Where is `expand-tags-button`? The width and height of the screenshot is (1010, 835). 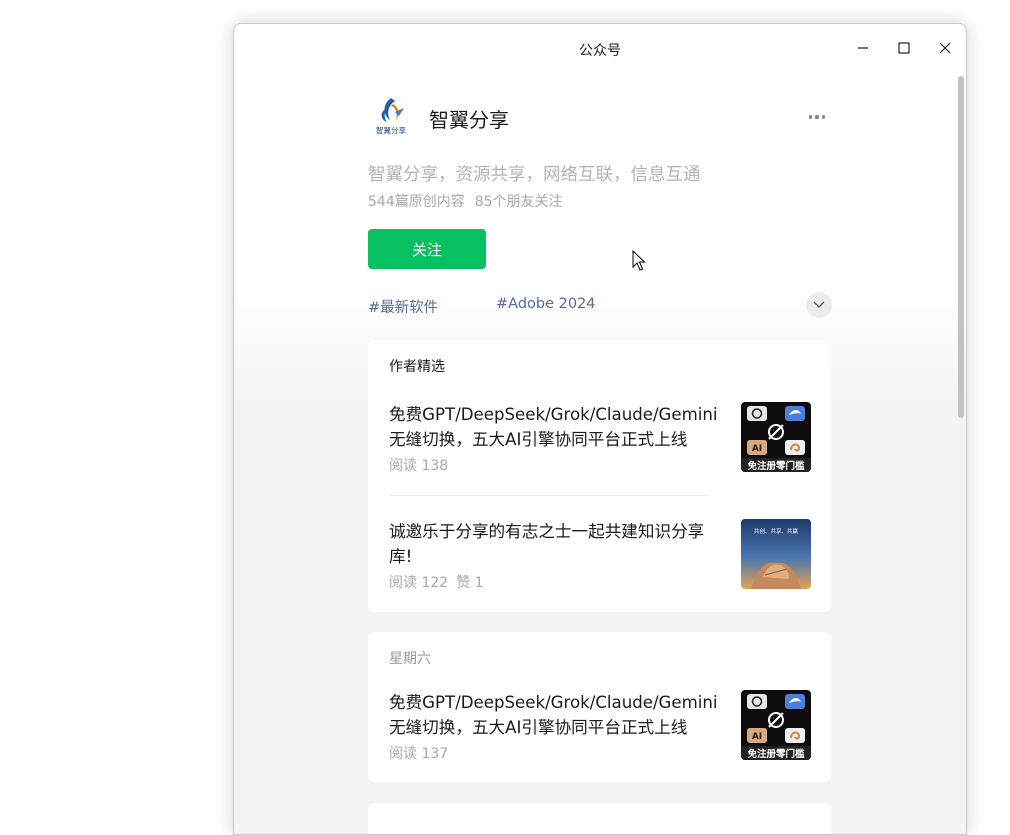 expand-tags-button is located at coordinates (819, 305).